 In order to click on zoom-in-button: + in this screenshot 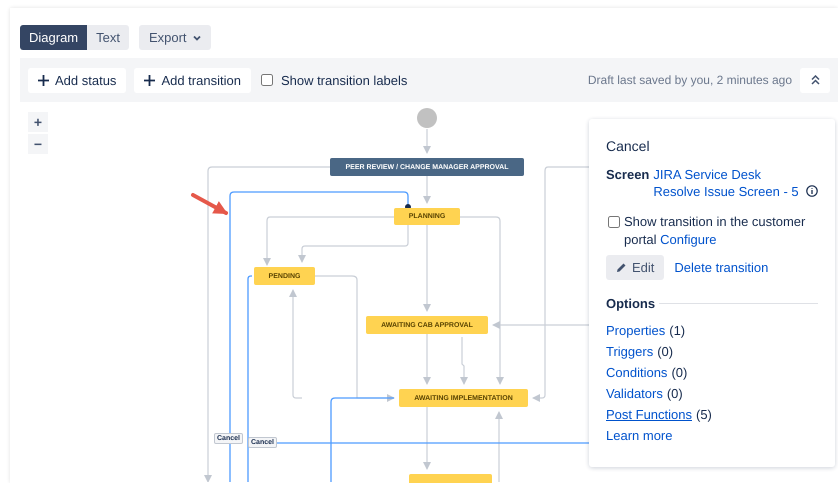, I will do `click(38, 122)`.